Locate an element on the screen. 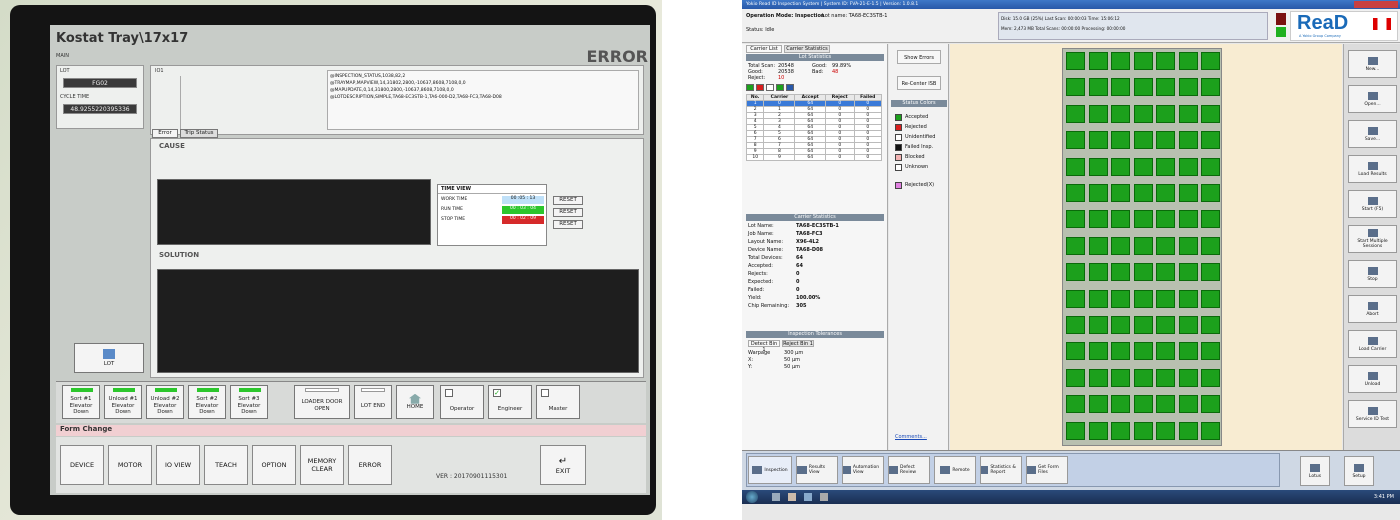  master-button: Master is located at coordinates (558, 402).